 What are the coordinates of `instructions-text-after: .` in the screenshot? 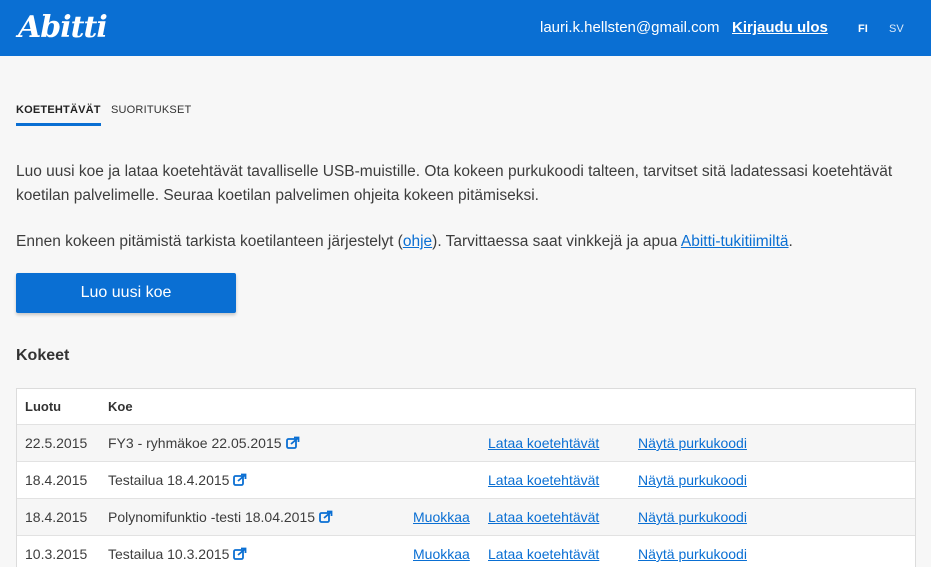 It's located at (790, 241).